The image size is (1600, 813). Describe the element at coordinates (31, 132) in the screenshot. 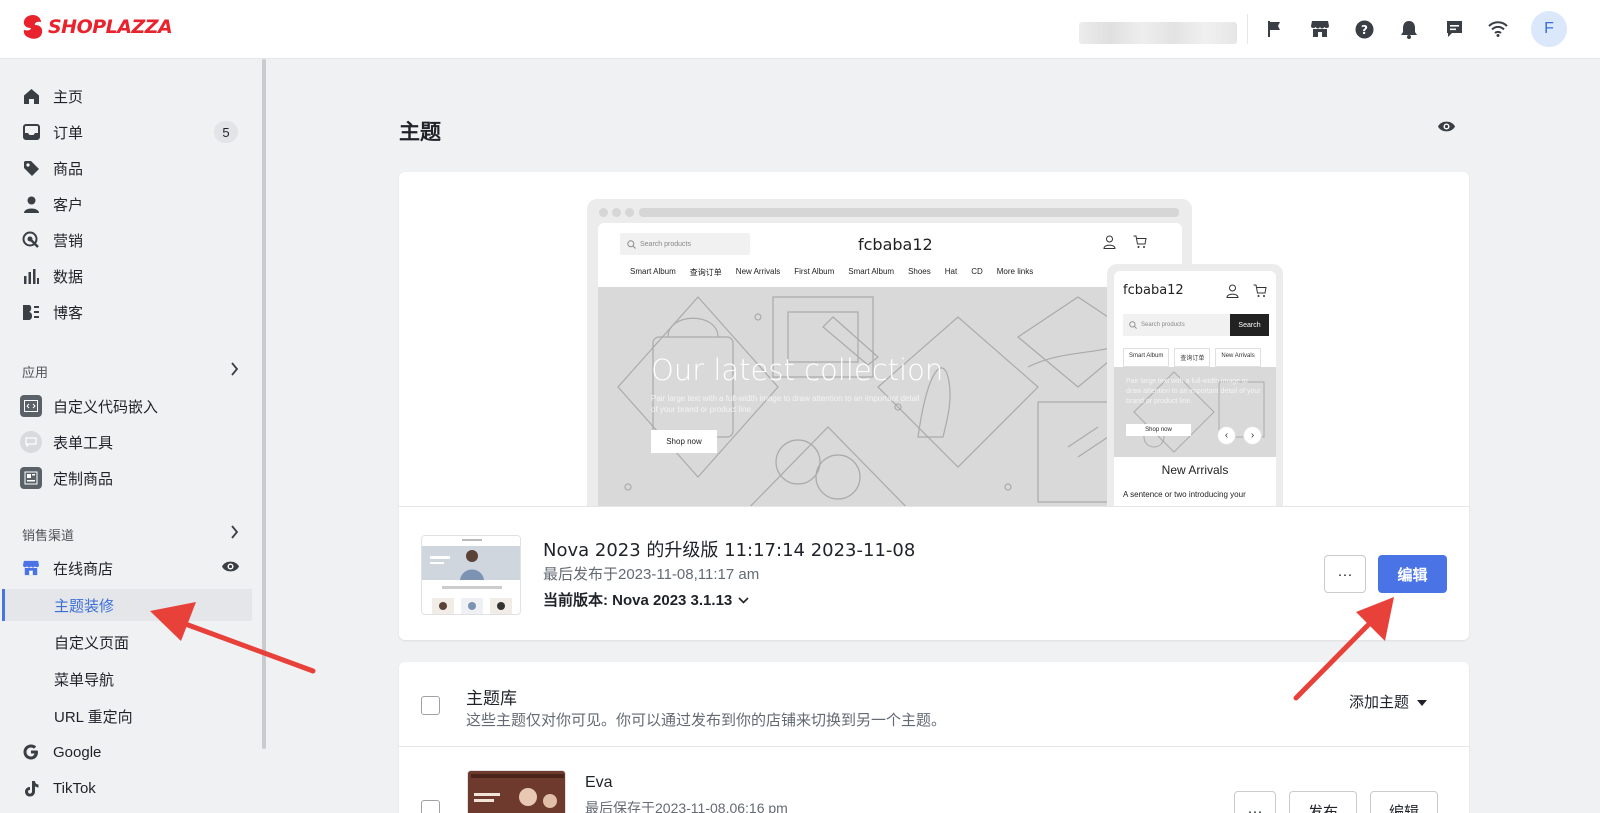

I see `inbox-icon` at that location.